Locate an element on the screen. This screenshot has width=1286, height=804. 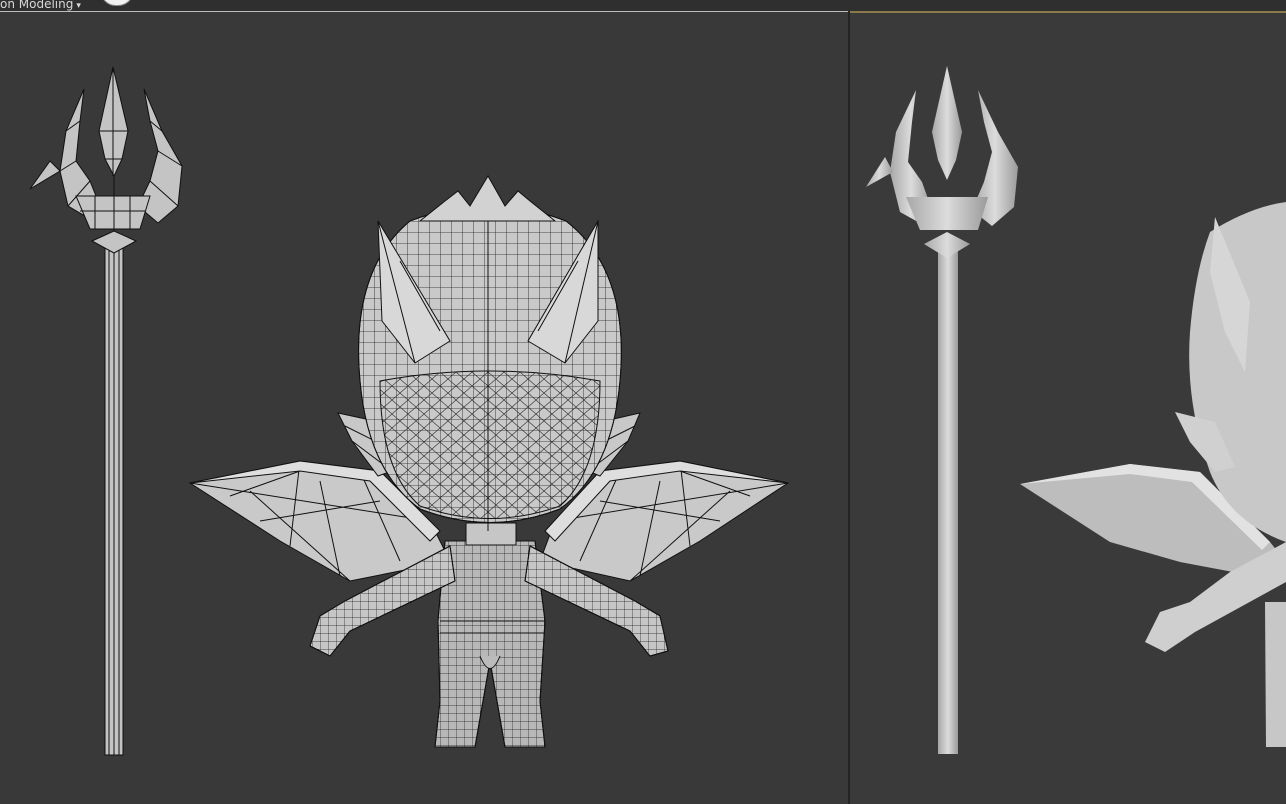
app-logo-button is located at coordinates (117, 3).